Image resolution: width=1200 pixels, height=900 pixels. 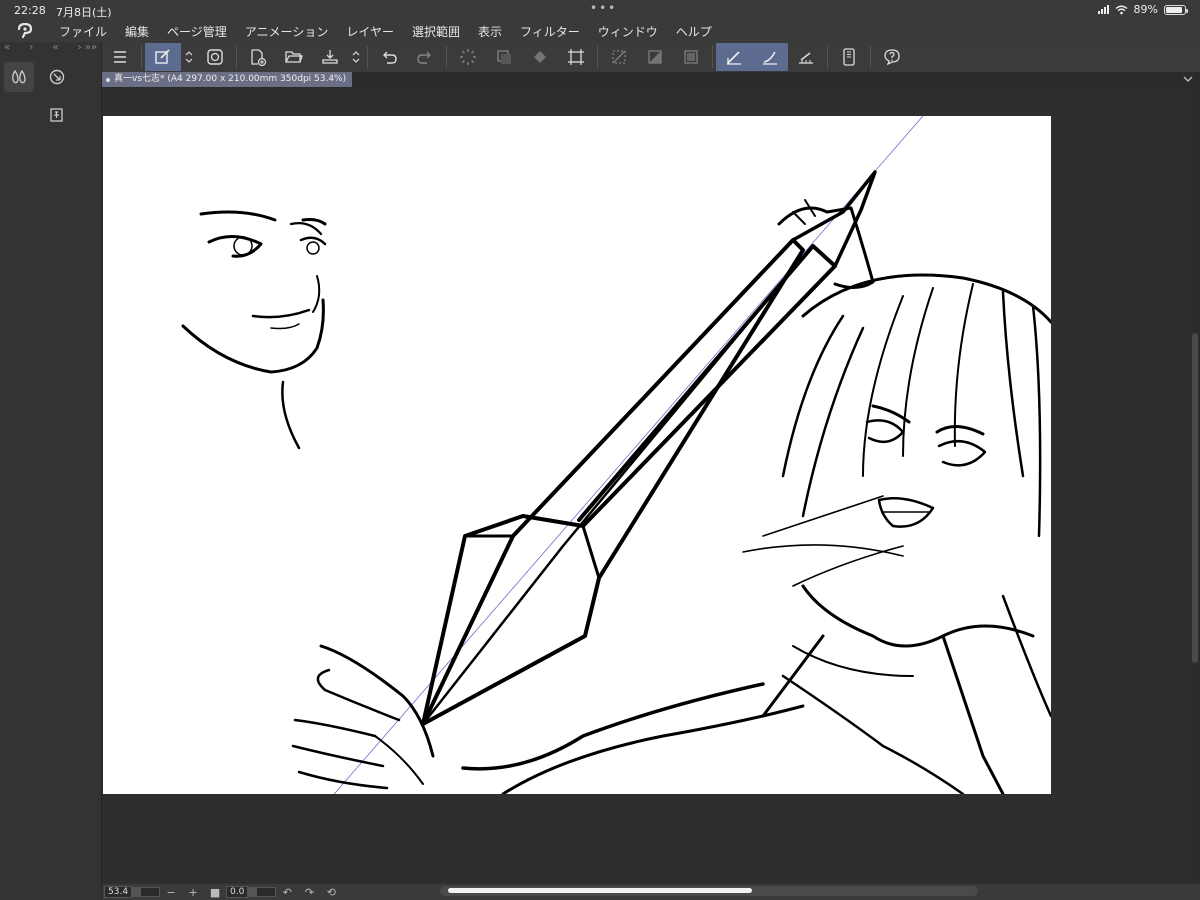 I want to click on open-file-icon, so click(x=294, y=57).